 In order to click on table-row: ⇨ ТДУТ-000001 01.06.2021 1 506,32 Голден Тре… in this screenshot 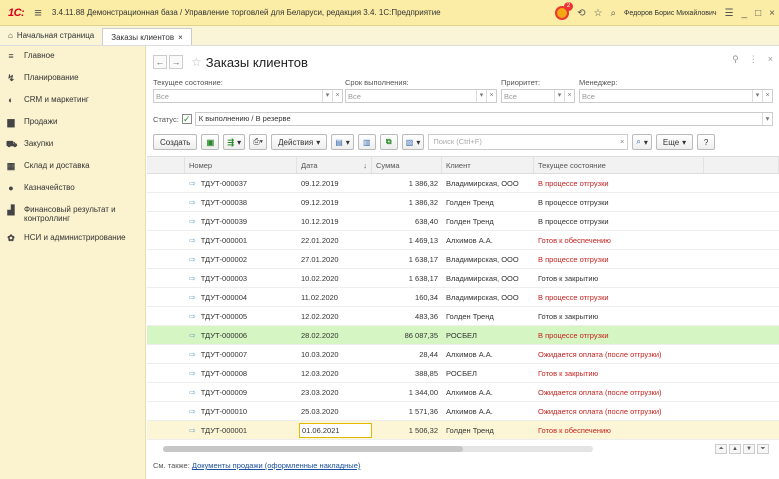, I will do `click(463, 430)`.